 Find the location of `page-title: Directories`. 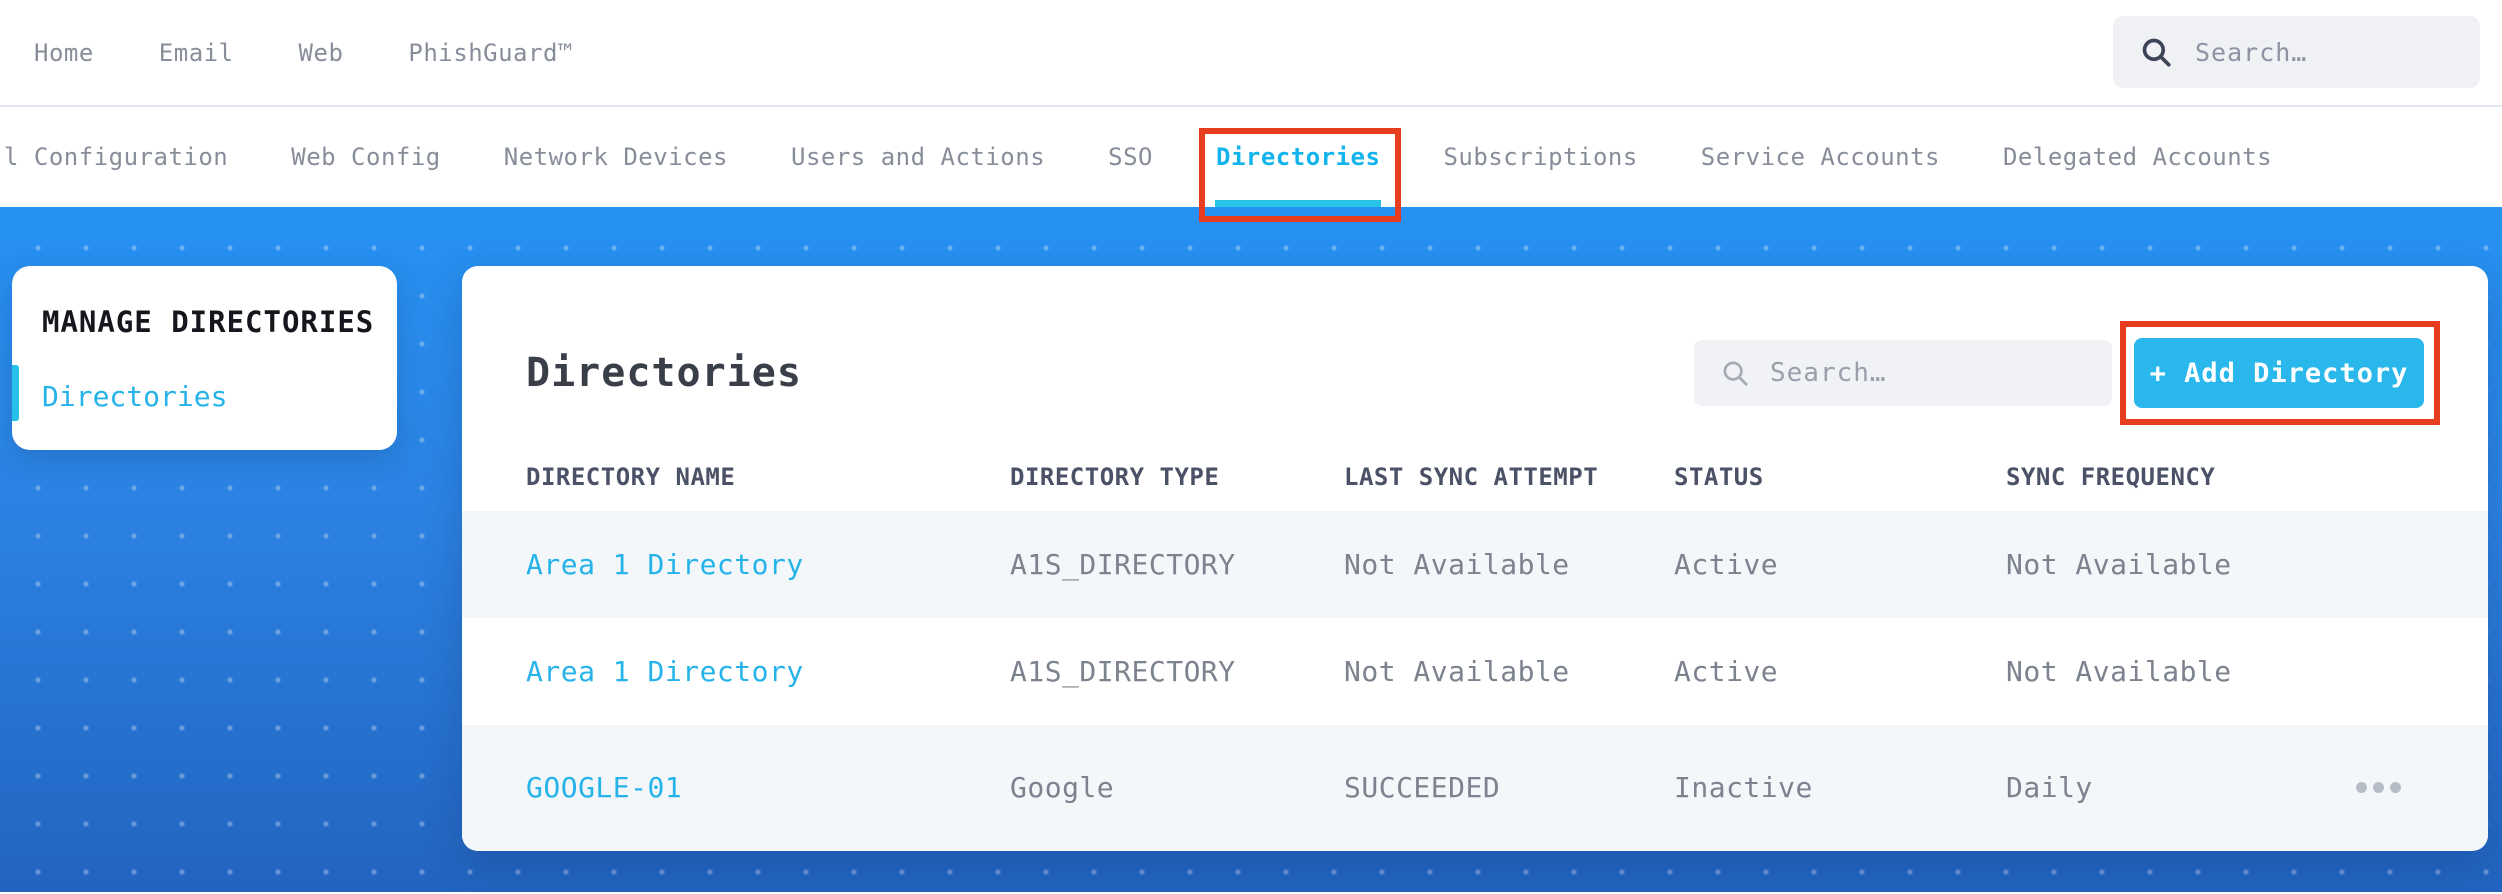

page-title: Directories is located at coordinates (664, 373).